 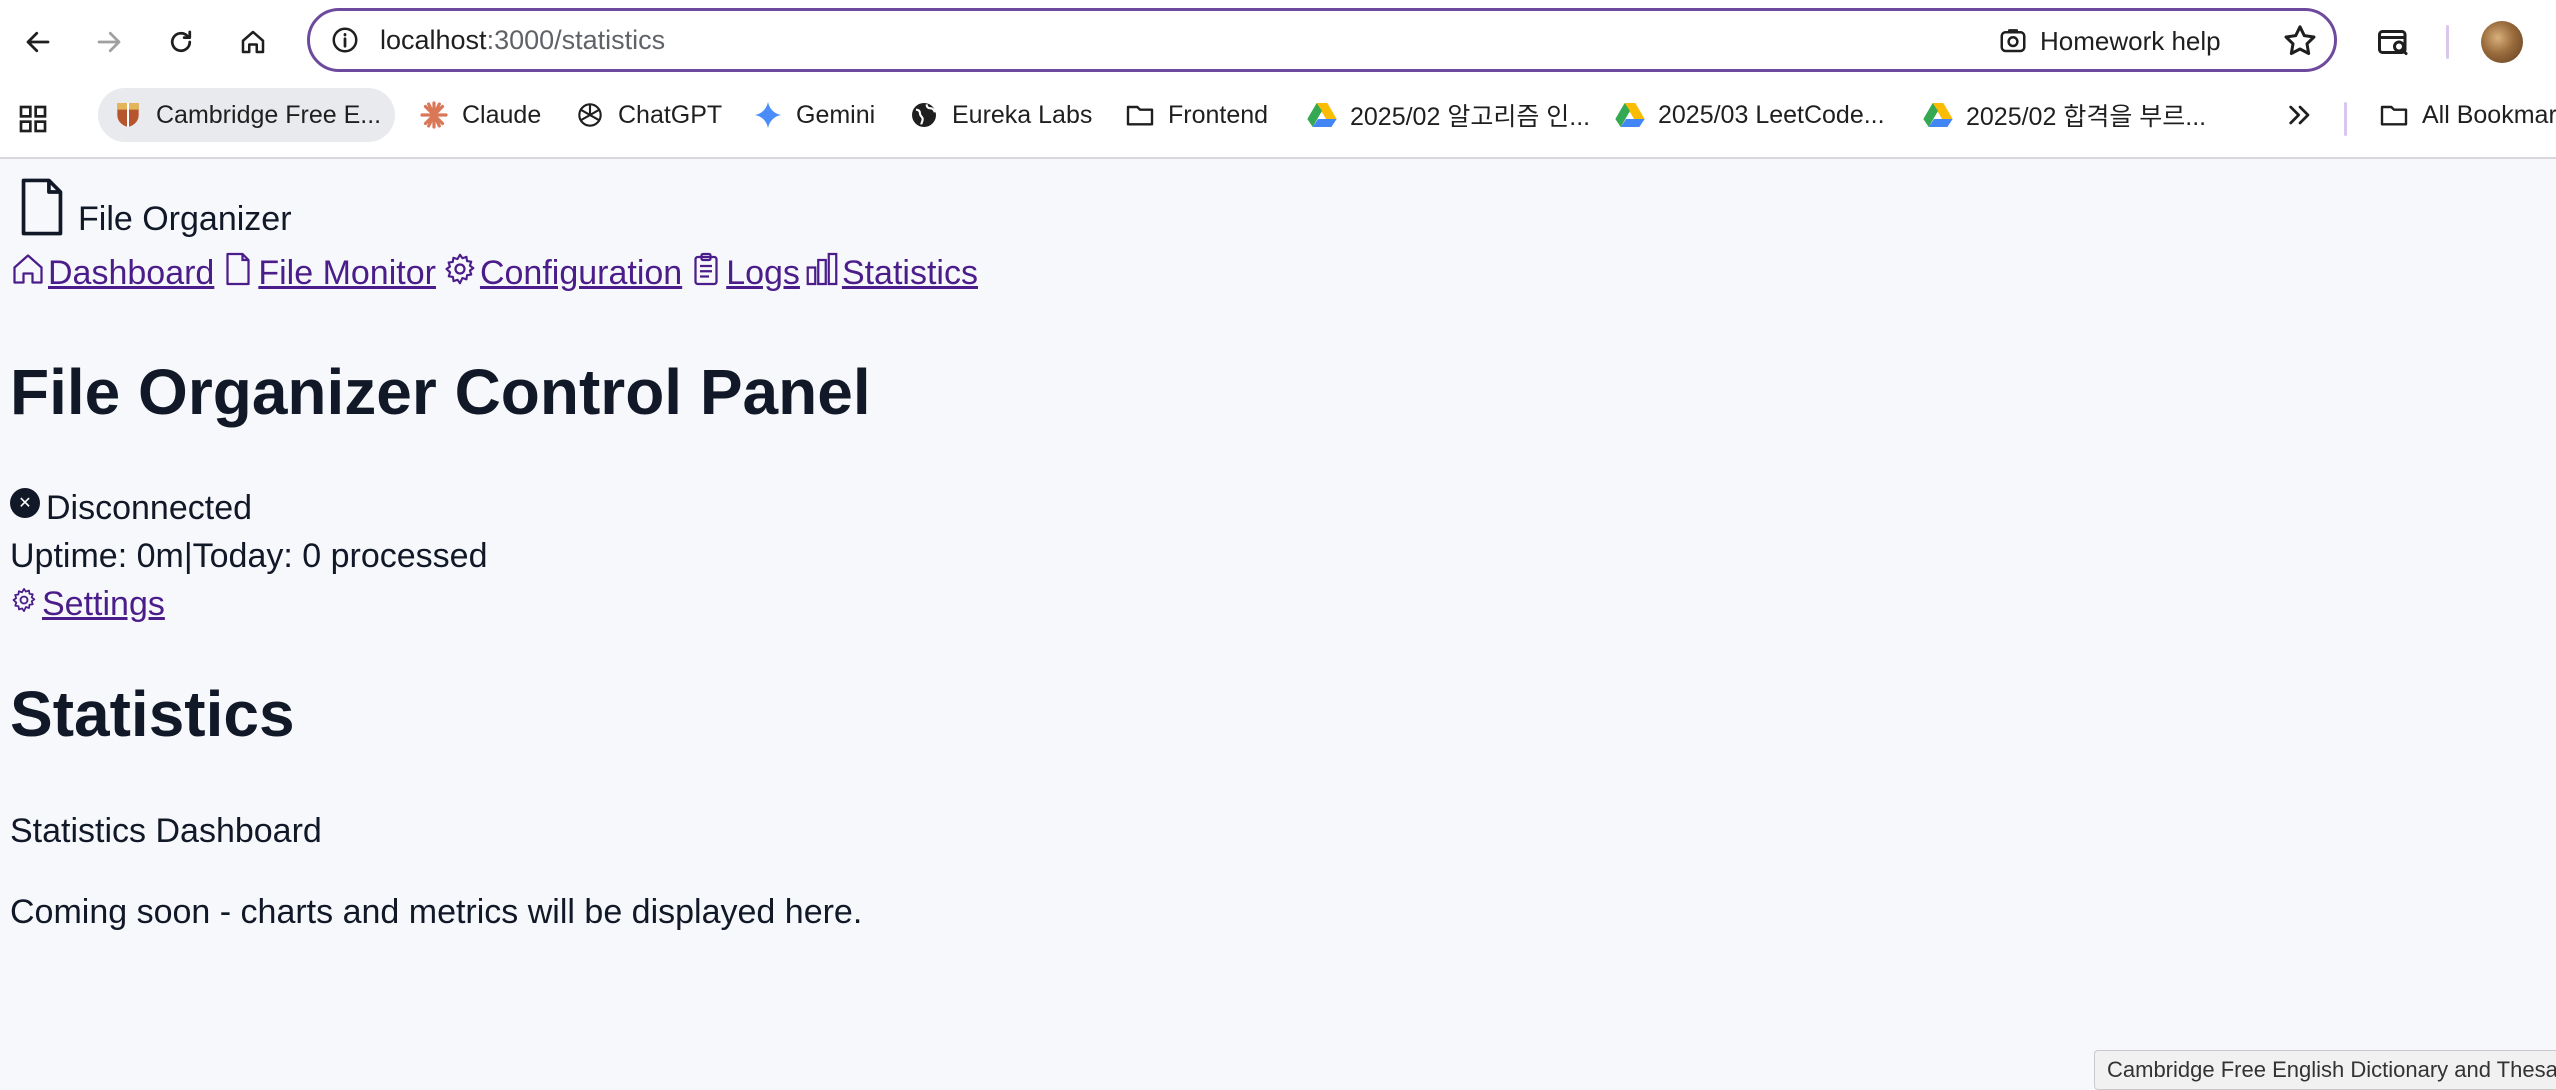 I want to click on home-button, so click(x=253, y=42).